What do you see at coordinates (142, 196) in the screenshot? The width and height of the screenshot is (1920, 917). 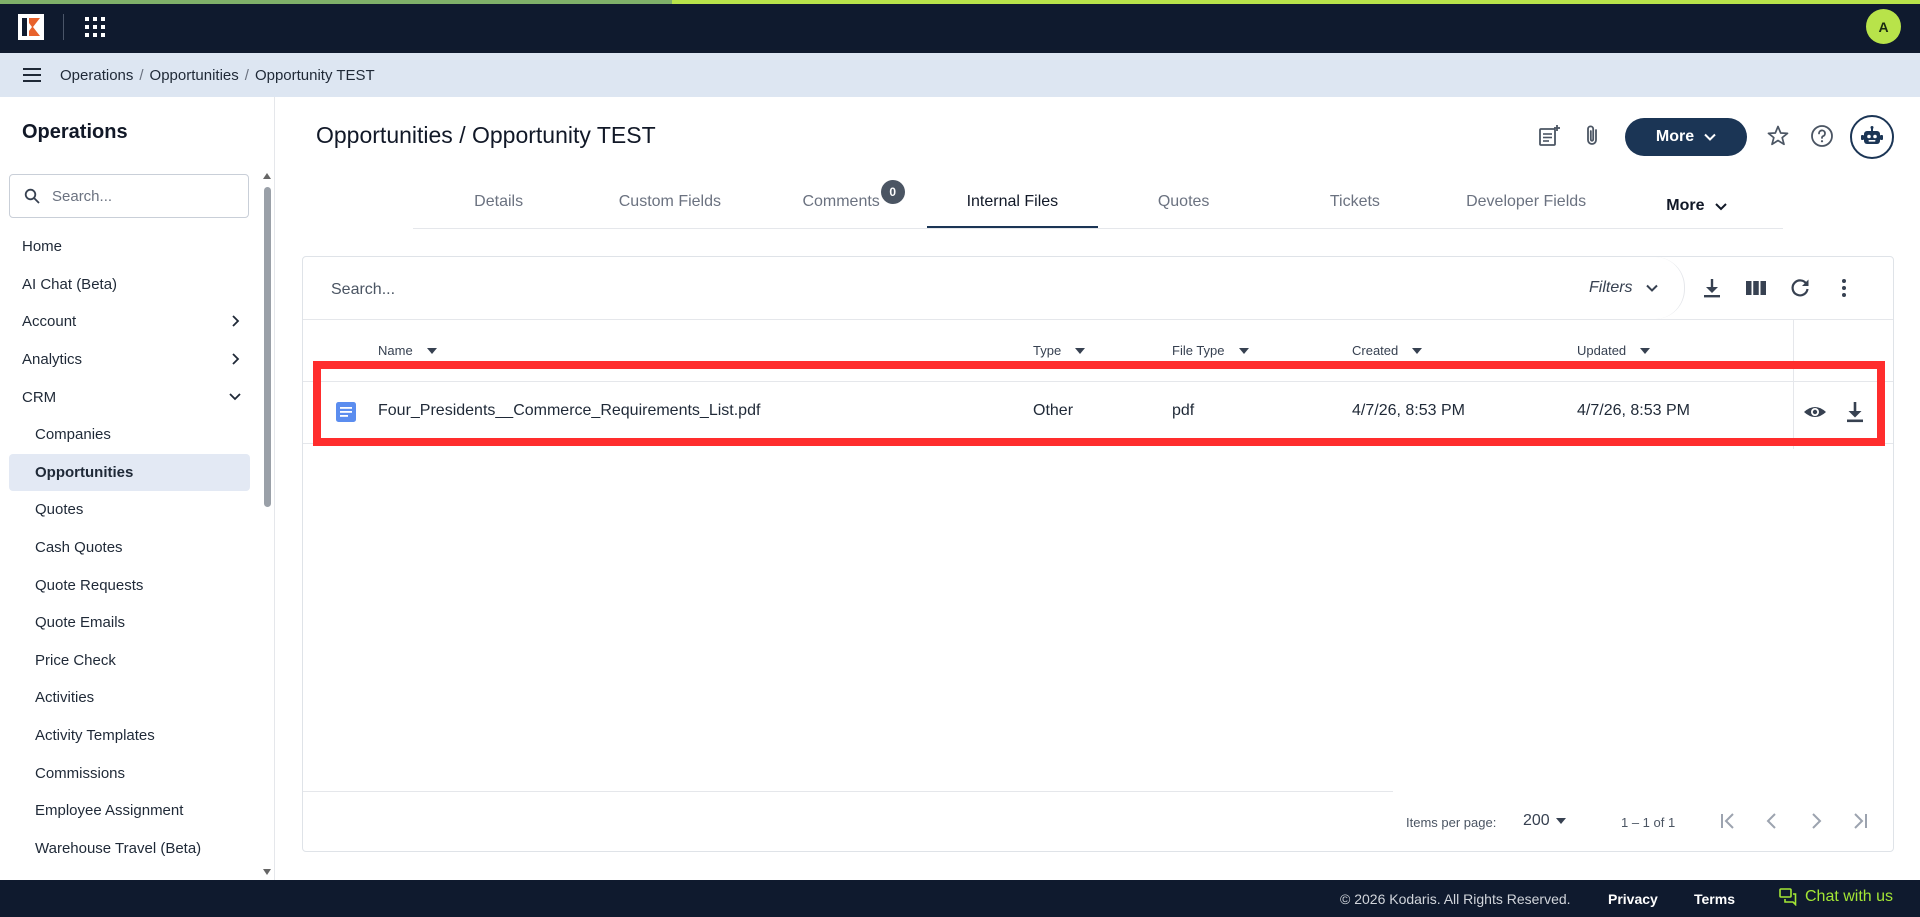 I see `sidebar-search-input` at bounding box center [142, 196].